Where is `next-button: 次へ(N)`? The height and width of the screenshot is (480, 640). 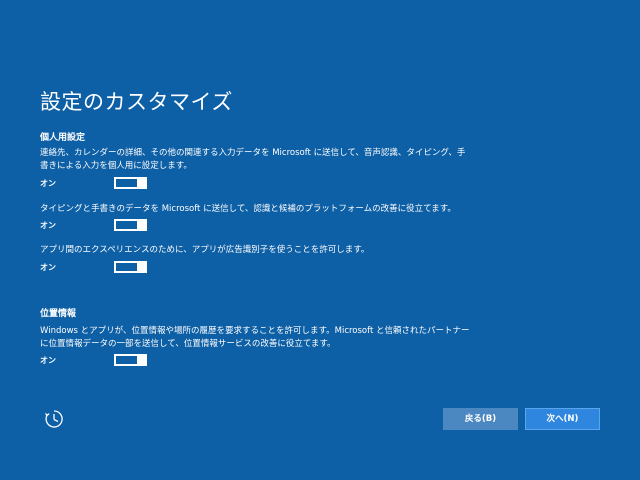 next-button: 次へ(N) is located at coordinates (562, 419).